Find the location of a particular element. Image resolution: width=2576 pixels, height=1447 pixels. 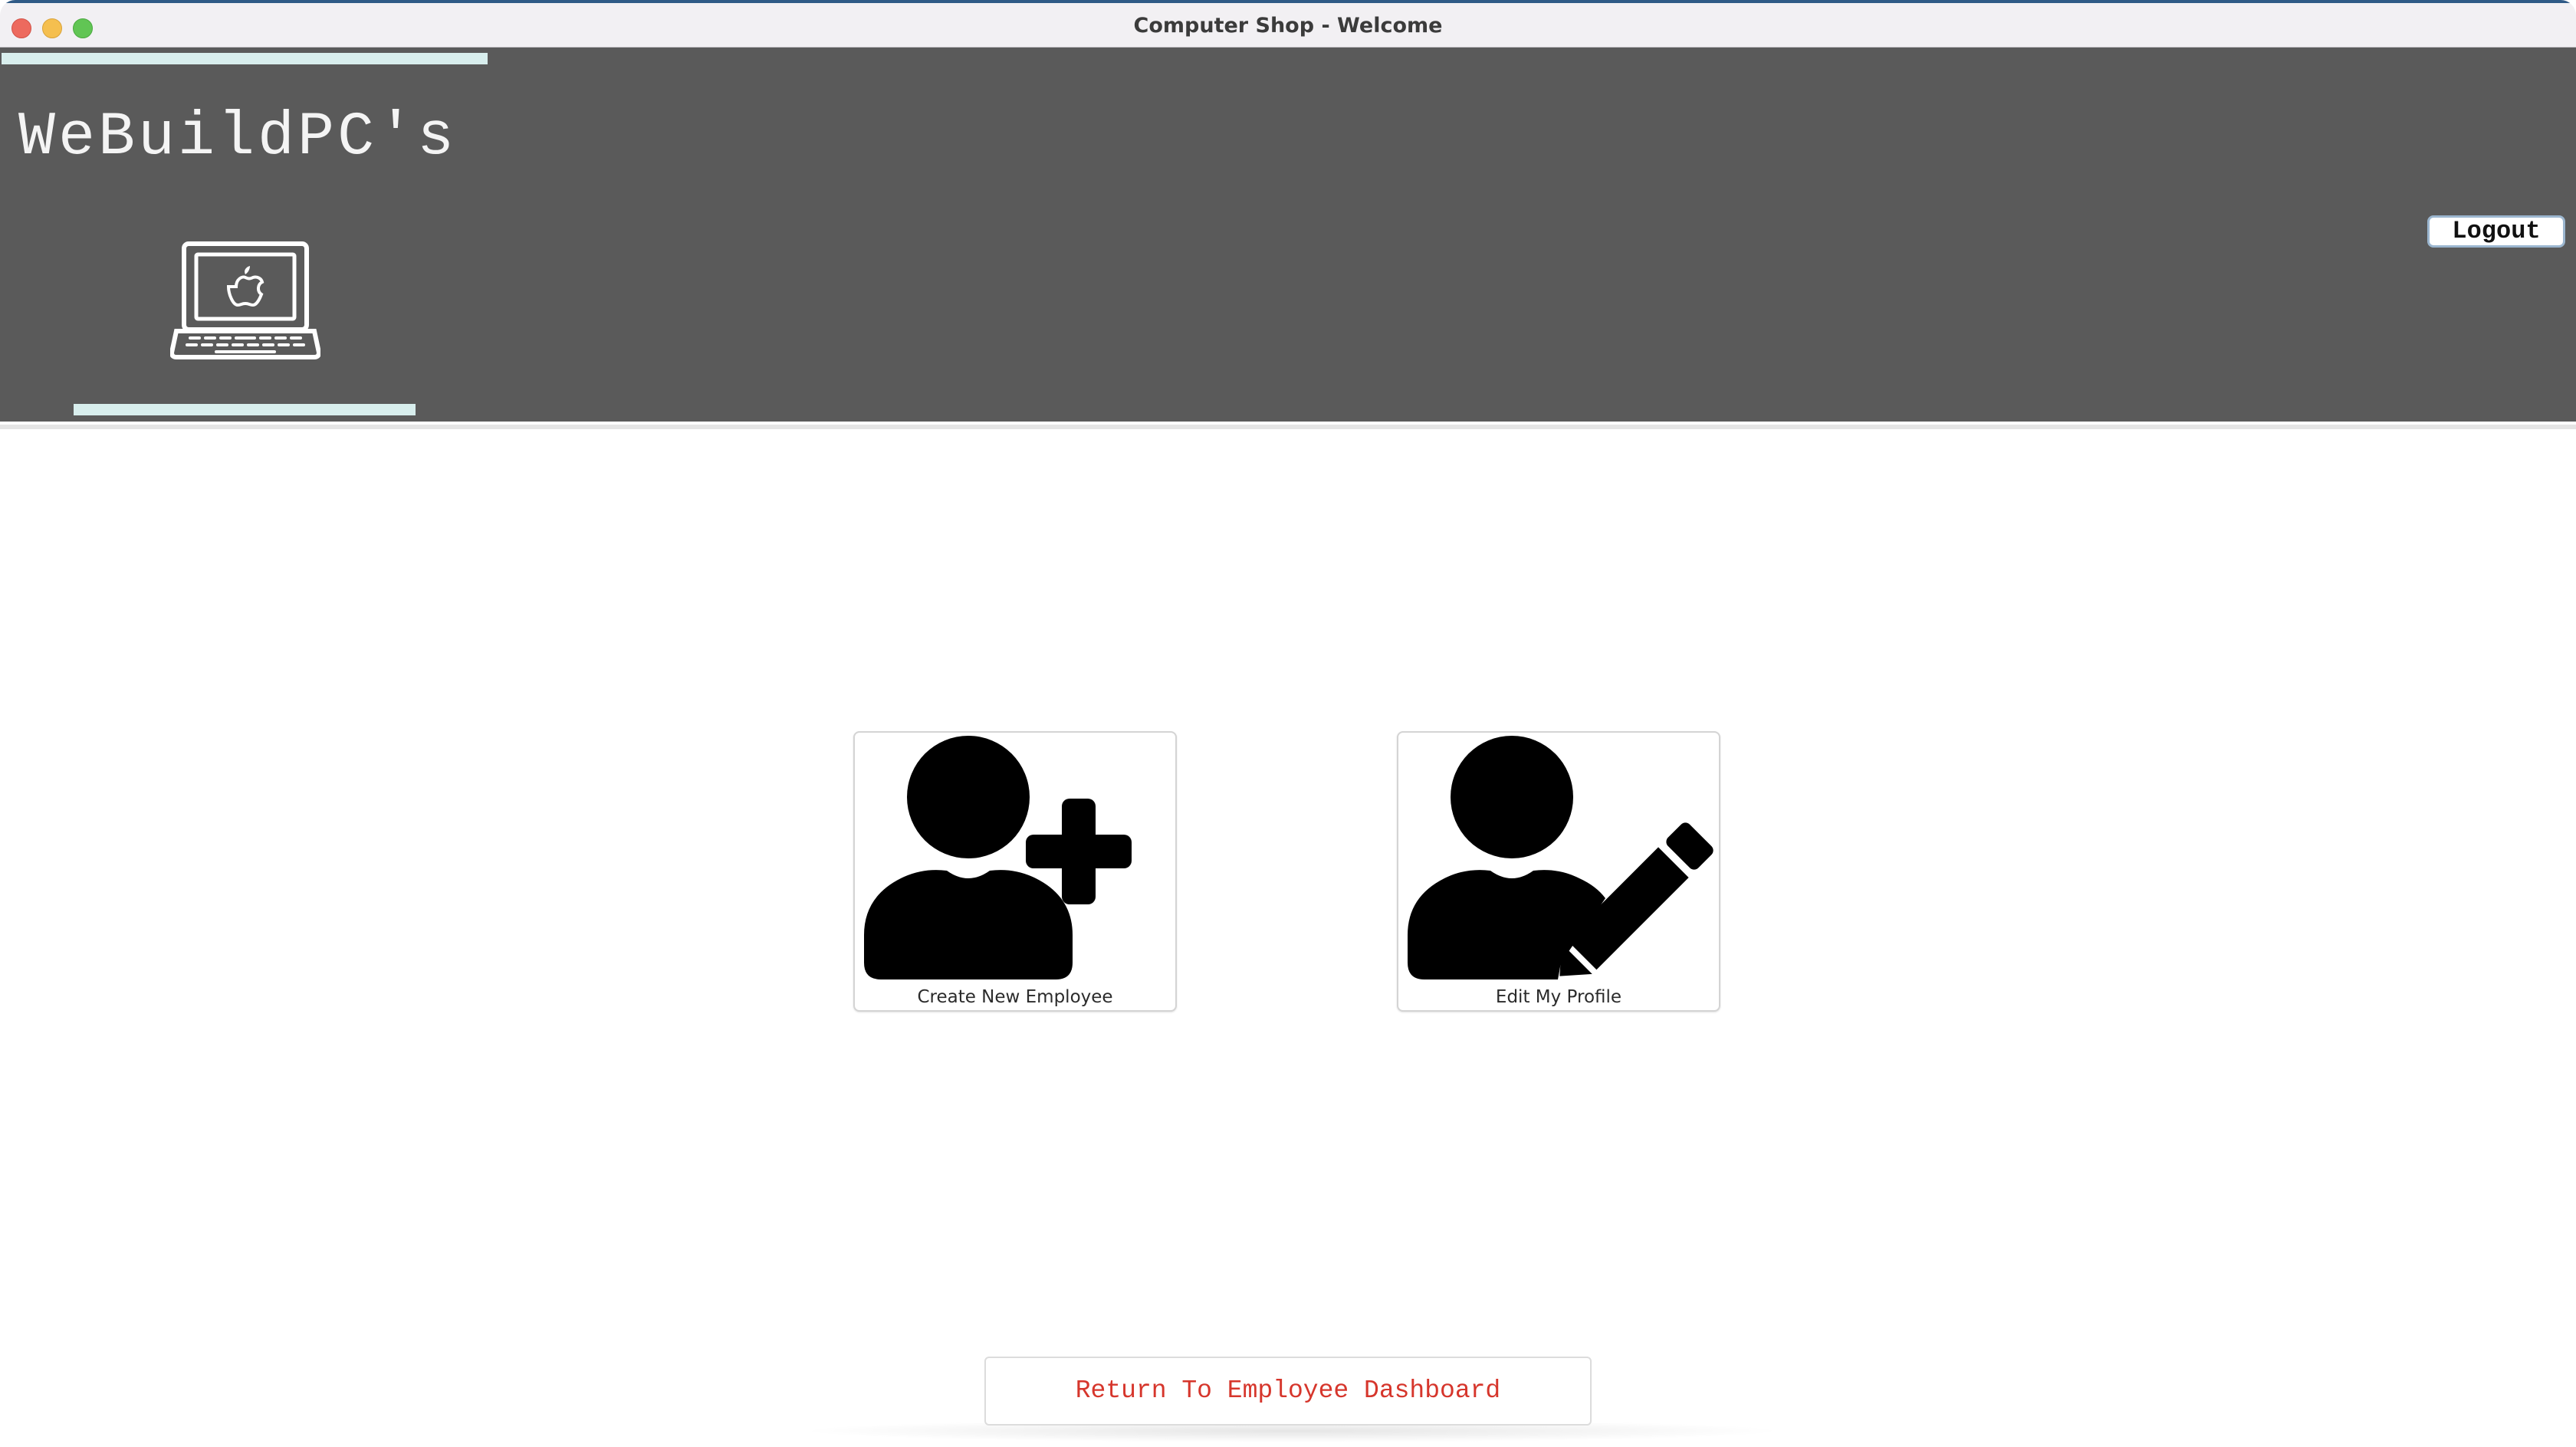

edit-my-profile-button: Edit My Profile is located at coordinates (1558, 872).